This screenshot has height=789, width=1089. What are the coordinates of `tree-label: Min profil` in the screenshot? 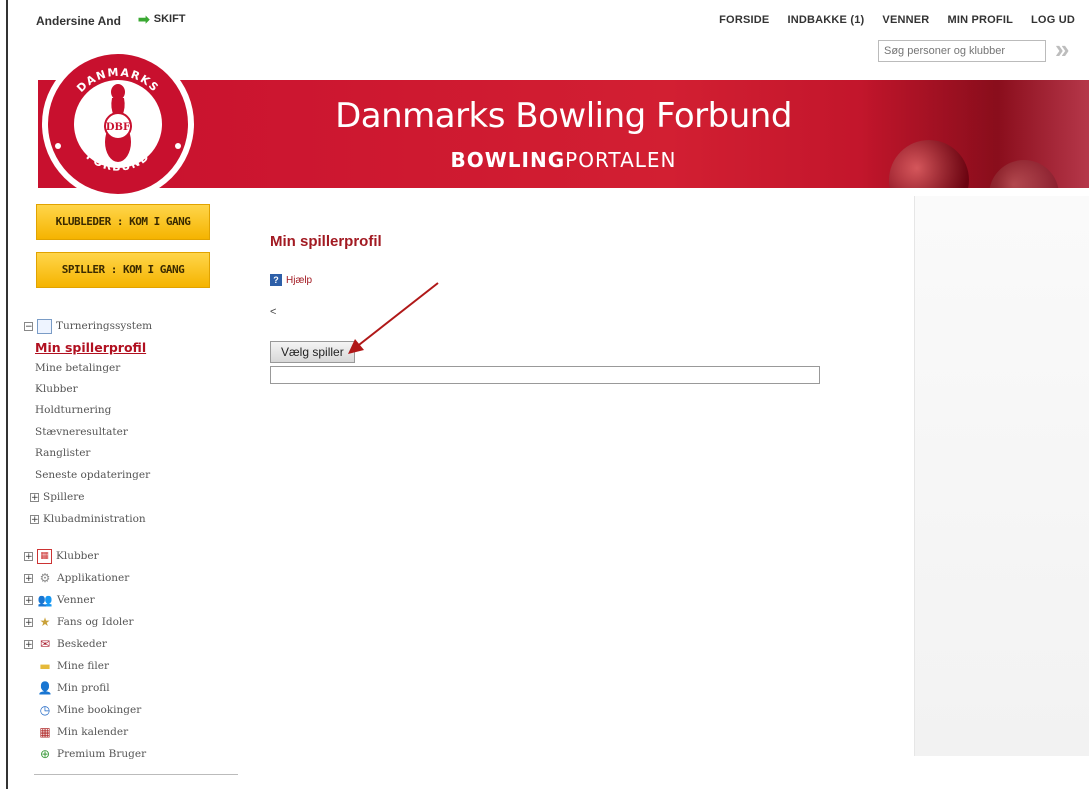 It's located at (83, 688).